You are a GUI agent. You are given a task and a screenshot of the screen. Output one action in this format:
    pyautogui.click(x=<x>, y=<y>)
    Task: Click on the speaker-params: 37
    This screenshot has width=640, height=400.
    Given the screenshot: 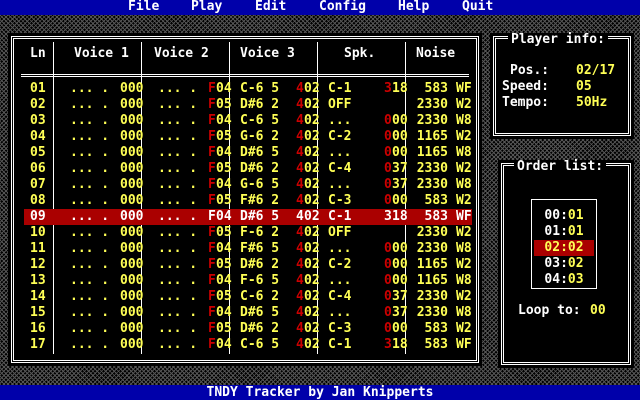 What is the action you would take?
    pyautogui.click(x=400, y=184)
    